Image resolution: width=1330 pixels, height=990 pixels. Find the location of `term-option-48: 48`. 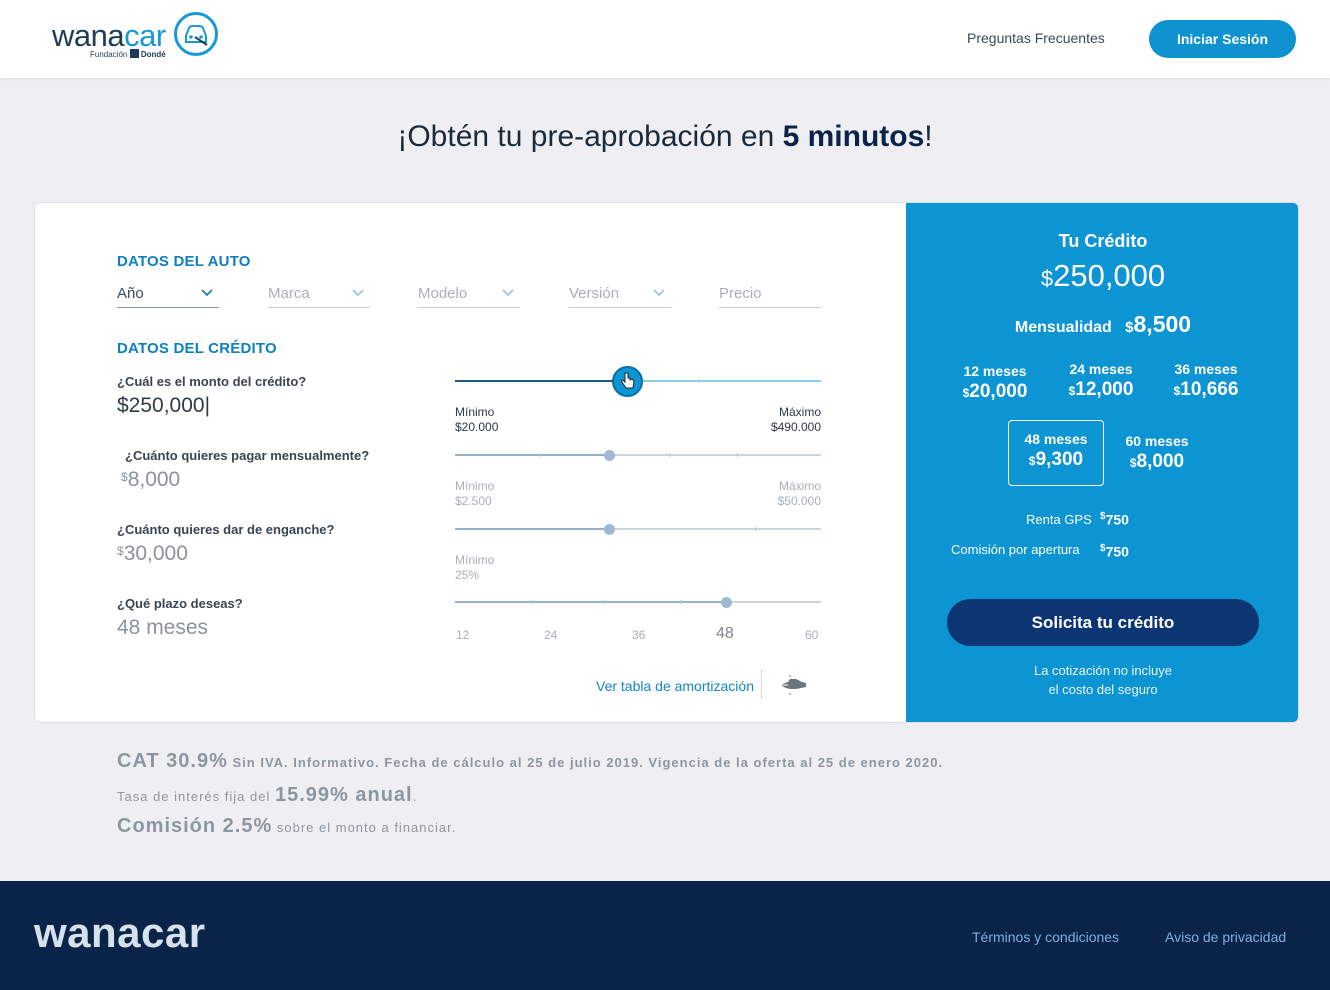

term-option-48: 48 is located at coordinates (725, 634).